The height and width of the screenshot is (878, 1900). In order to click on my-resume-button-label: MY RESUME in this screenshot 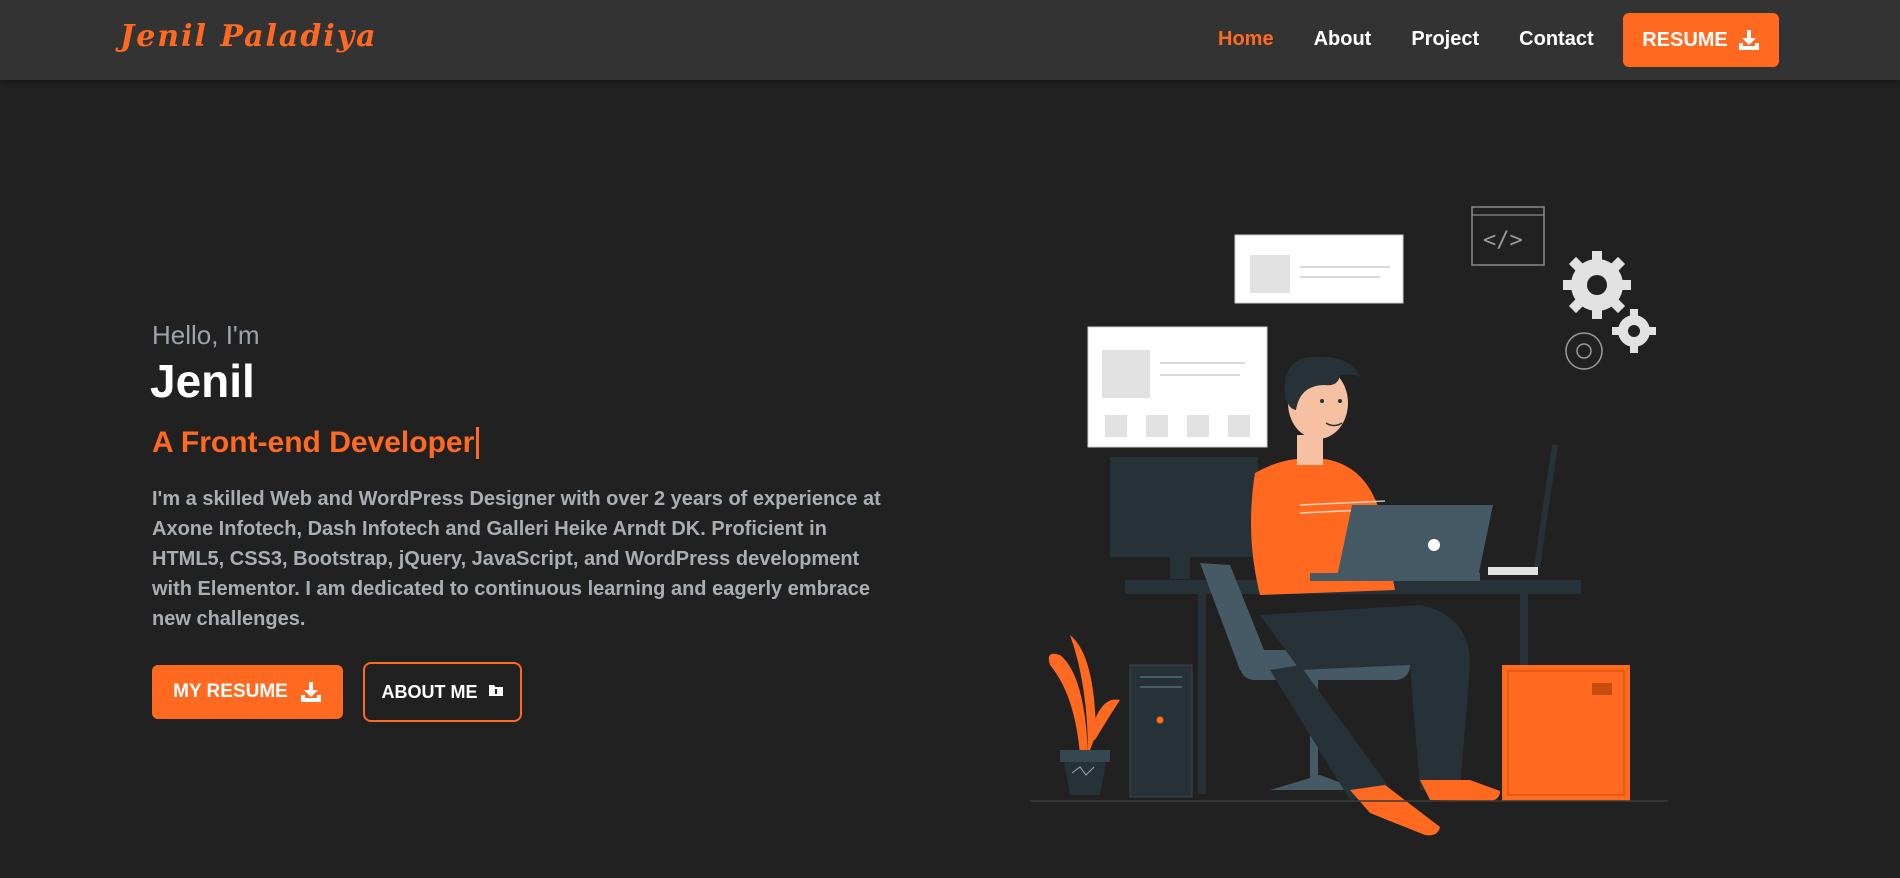, I will do `click(230, 691)`.